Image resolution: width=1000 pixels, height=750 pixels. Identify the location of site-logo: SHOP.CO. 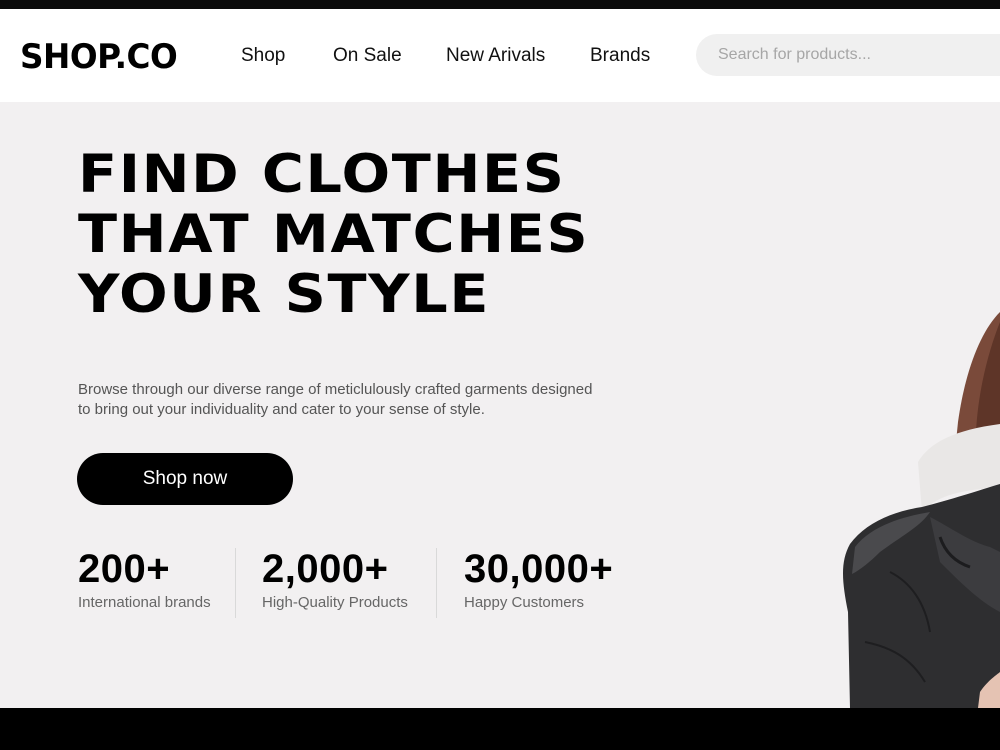
(99, 57).